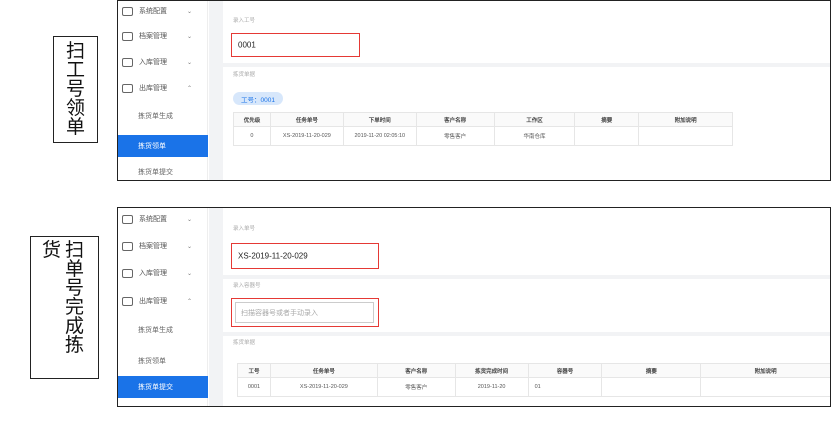 Image resolution: width=833 pixels, height=422 pixels. Describe the element at coordinates (244, 229) in the screenshot. I see `input-label-order: 录入单号` at that location.